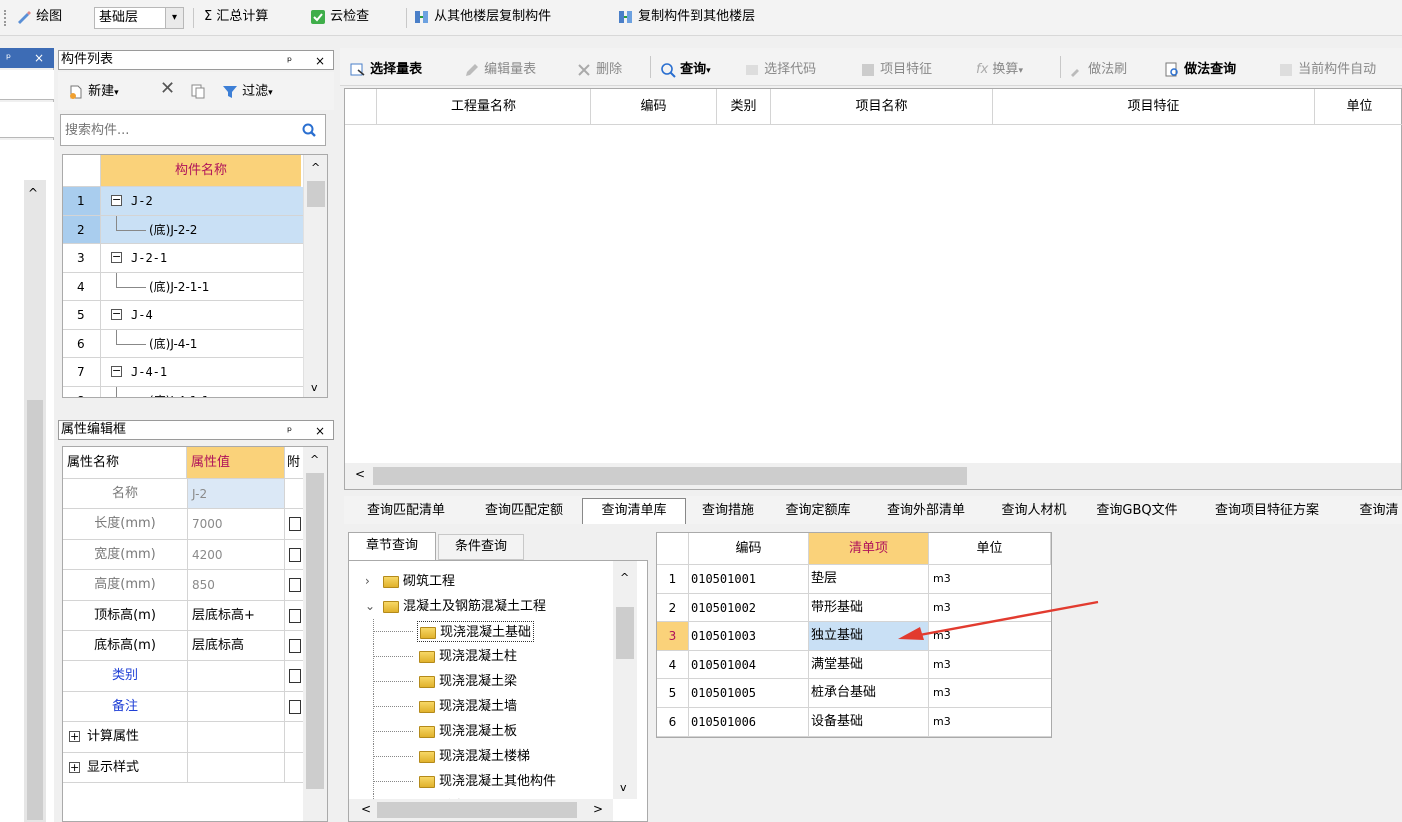 The height and width of the screenshot is (822, 1402). Describe the element at coordinates (183, 524) in the screenshot. I see `property-row: 长度(mm) 7000` at that location.